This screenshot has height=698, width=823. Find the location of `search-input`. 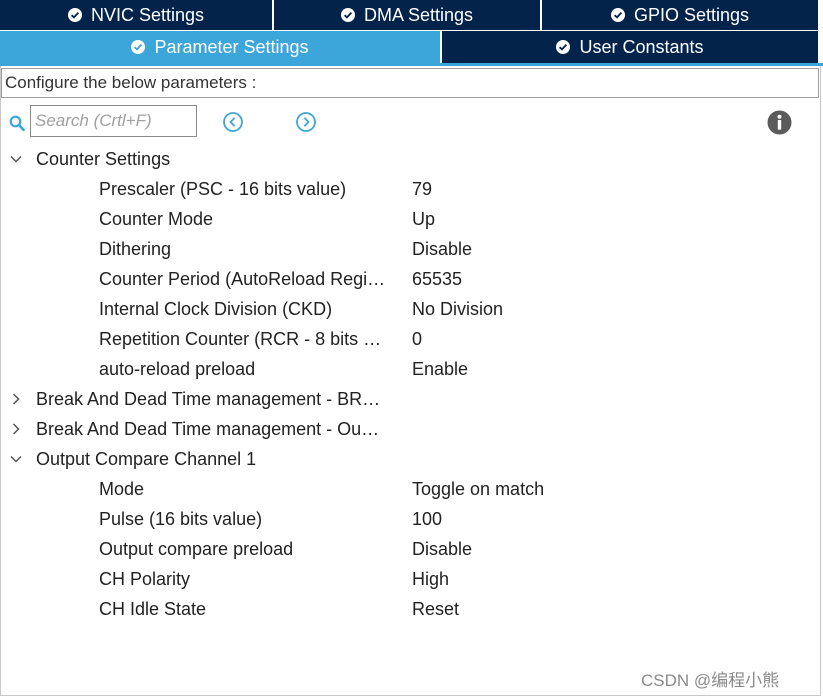

search-input is located at coordinates (113, 121).